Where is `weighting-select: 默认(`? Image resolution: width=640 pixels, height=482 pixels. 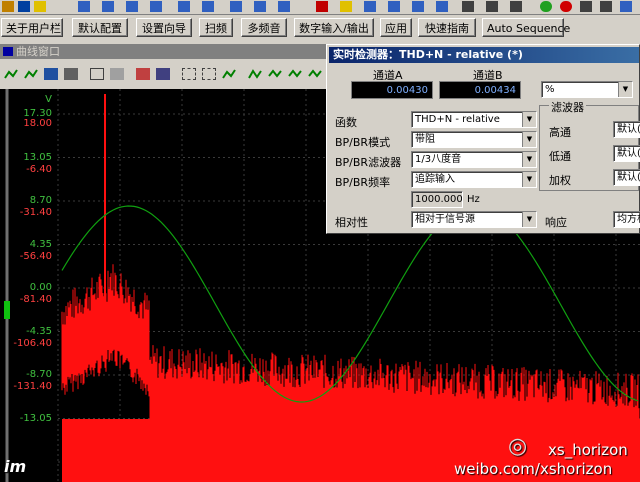 weighting-select: 默认( is located at coordinates (626, 177).